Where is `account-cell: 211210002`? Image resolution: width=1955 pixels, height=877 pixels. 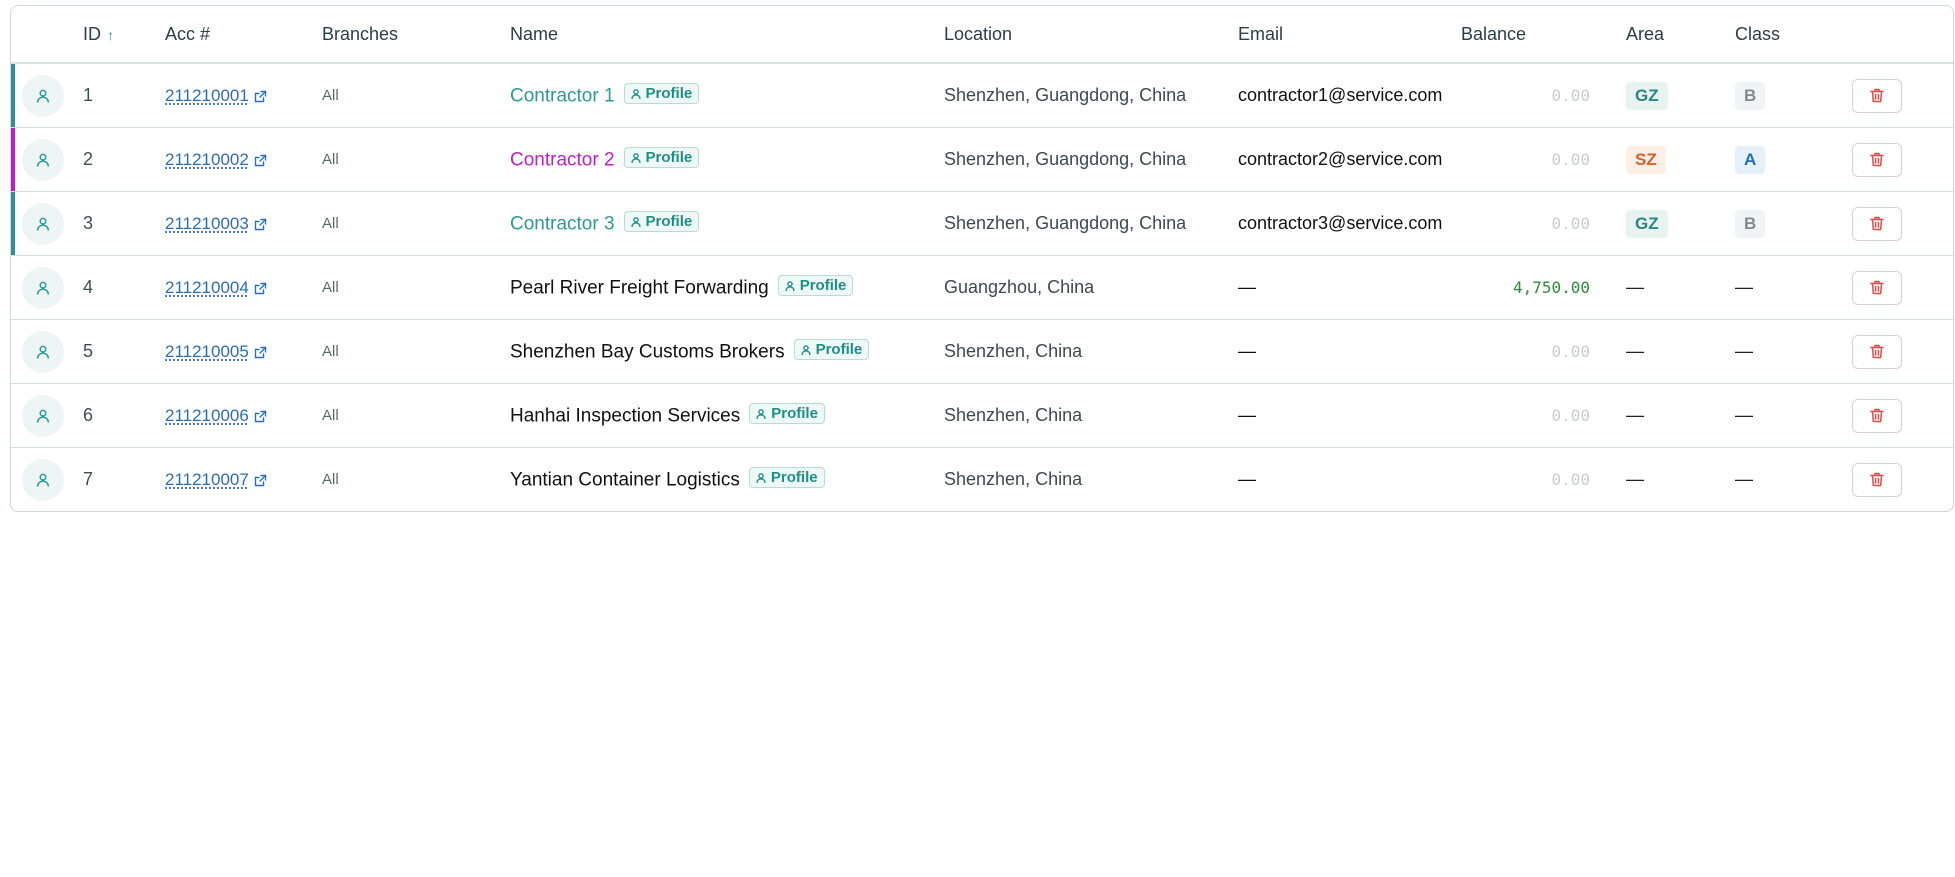
account-cell: 211210002 is located at coordinates (243, 159).